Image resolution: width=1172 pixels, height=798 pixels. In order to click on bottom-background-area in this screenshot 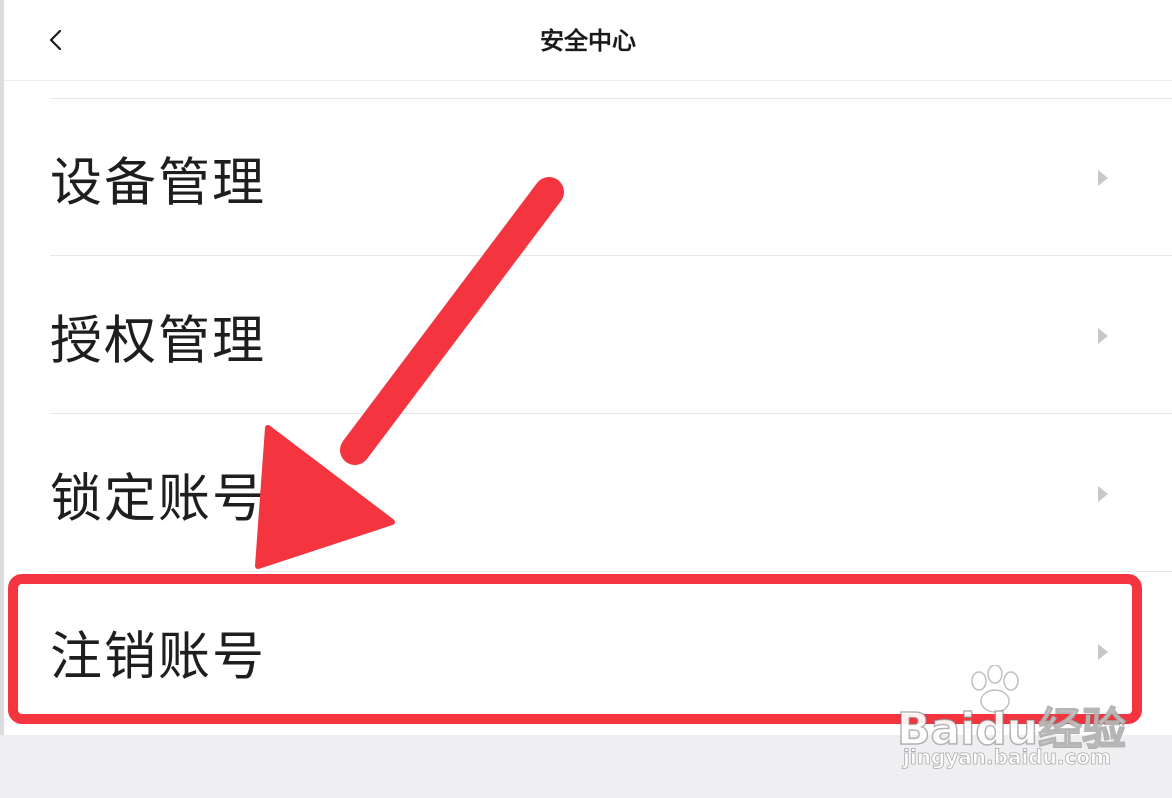, I will do `click(586, 766)`.